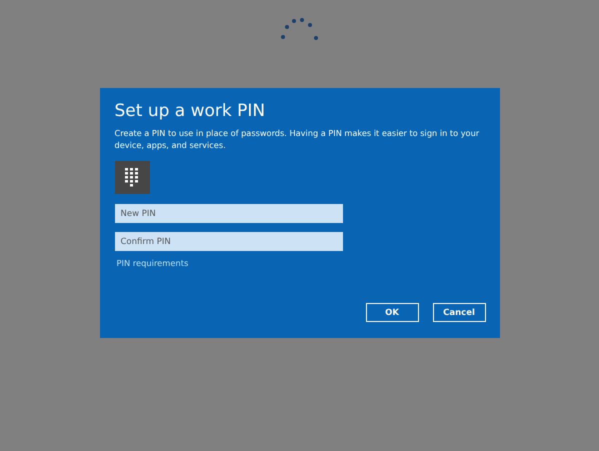 The width and height of the screenshot is (599, 451). Describe the element at coordinates (132, 177) in the screenshot. I see `keypad-icon` at that location.